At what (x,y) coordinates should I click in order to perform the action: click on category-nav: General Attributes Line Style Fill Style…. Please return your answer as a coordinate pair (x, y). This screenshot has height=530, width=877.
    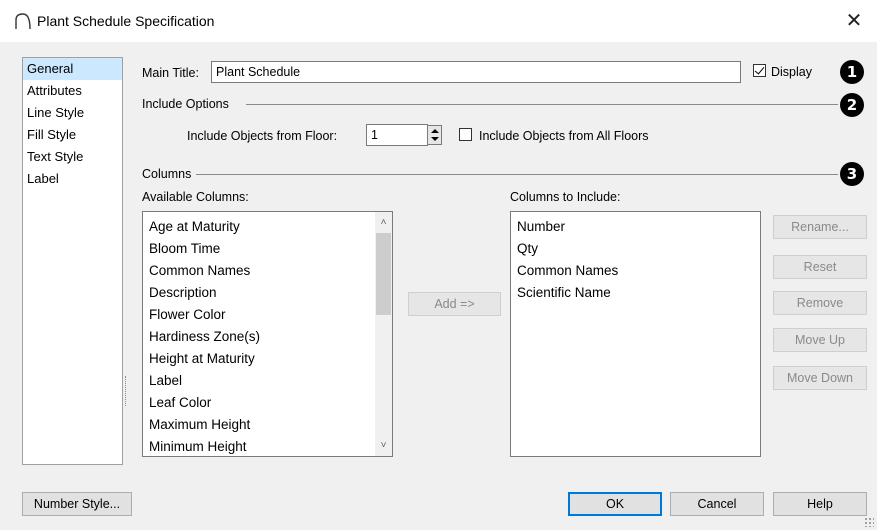
    Looking at the image, I should click on (72, 261).